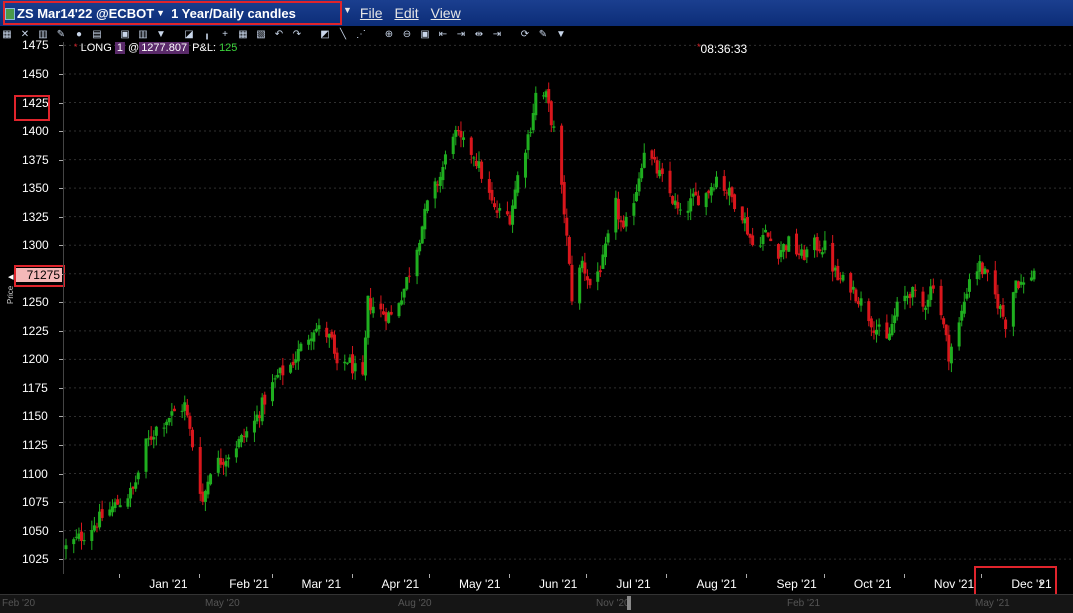  I want to click on scroll-right-icon: ⇹, so click(479, 34).